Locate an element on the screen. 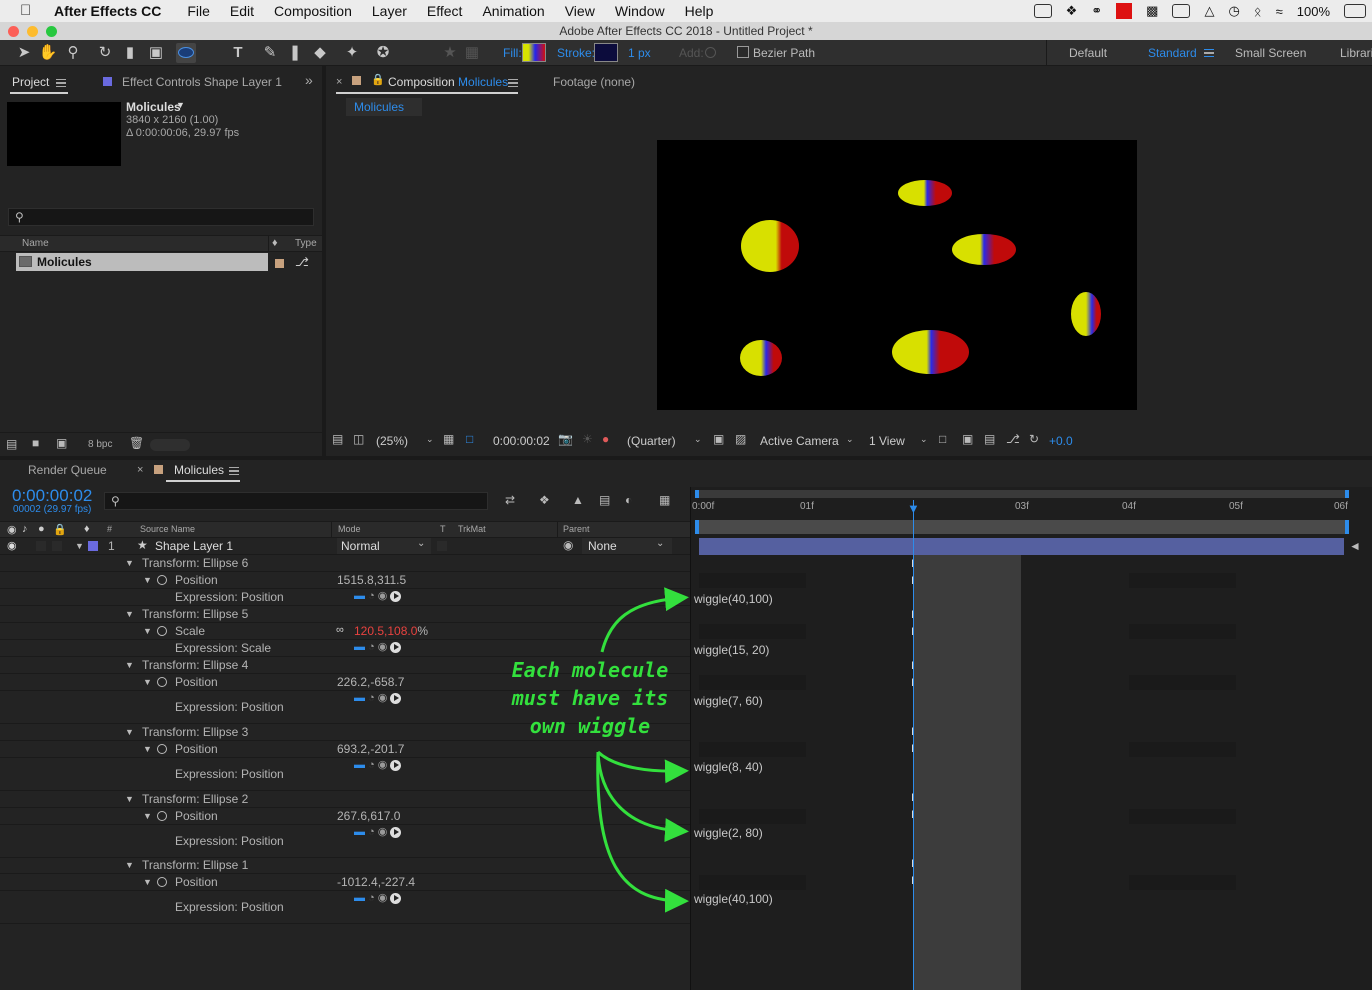 The width and height of the screenshot is (1372, 990). tab-effect-controls: Effect Controls Shape Layer 1 is located at coordinates (202, 82).